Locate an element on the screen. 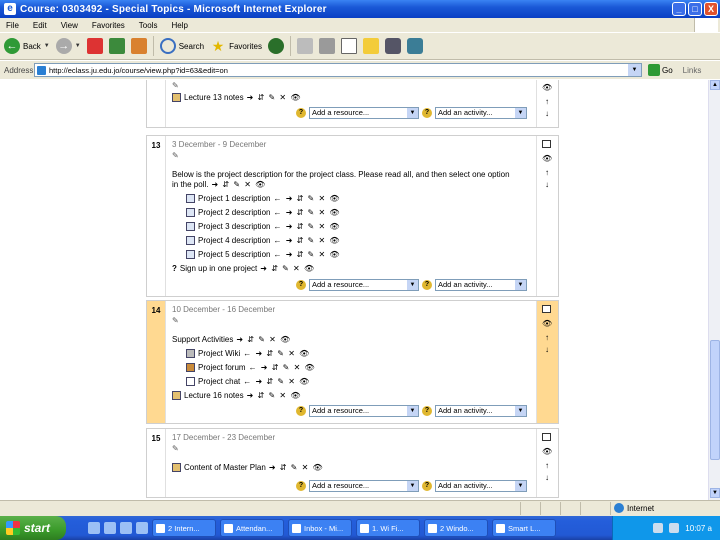  refresh-icon is located at coordinates (116, 46).